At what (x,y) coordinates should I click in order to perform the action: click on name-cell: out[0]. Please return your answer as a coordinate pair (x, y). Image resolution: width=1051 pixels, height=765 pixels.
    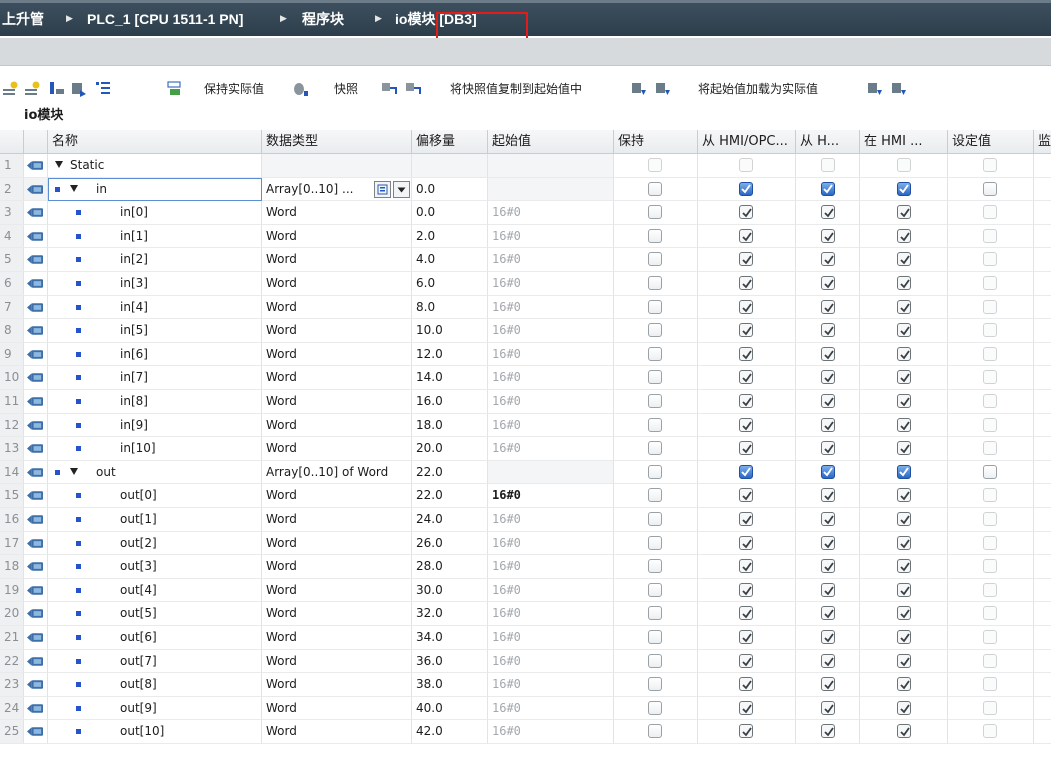
    Looking at the image, I should click on (155, 496).